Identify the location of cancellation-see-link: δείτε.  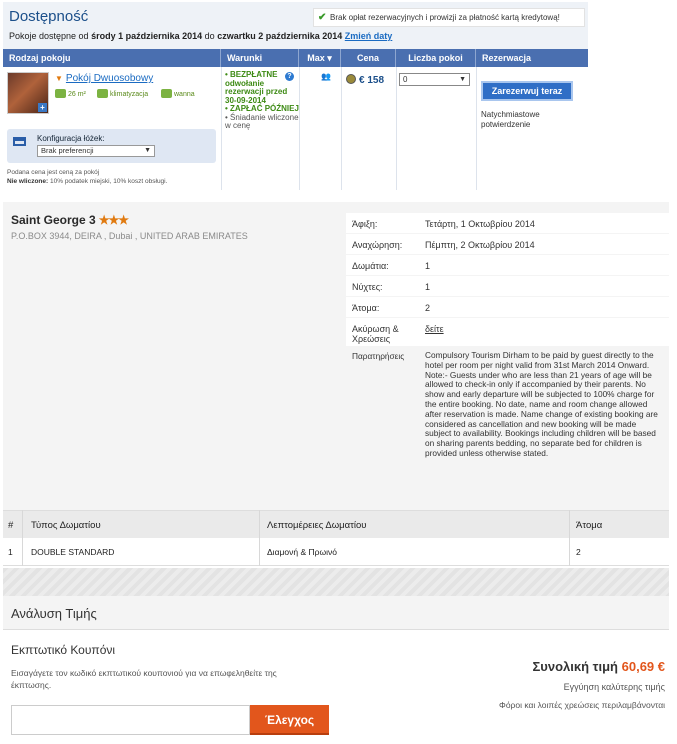
(434, 329).